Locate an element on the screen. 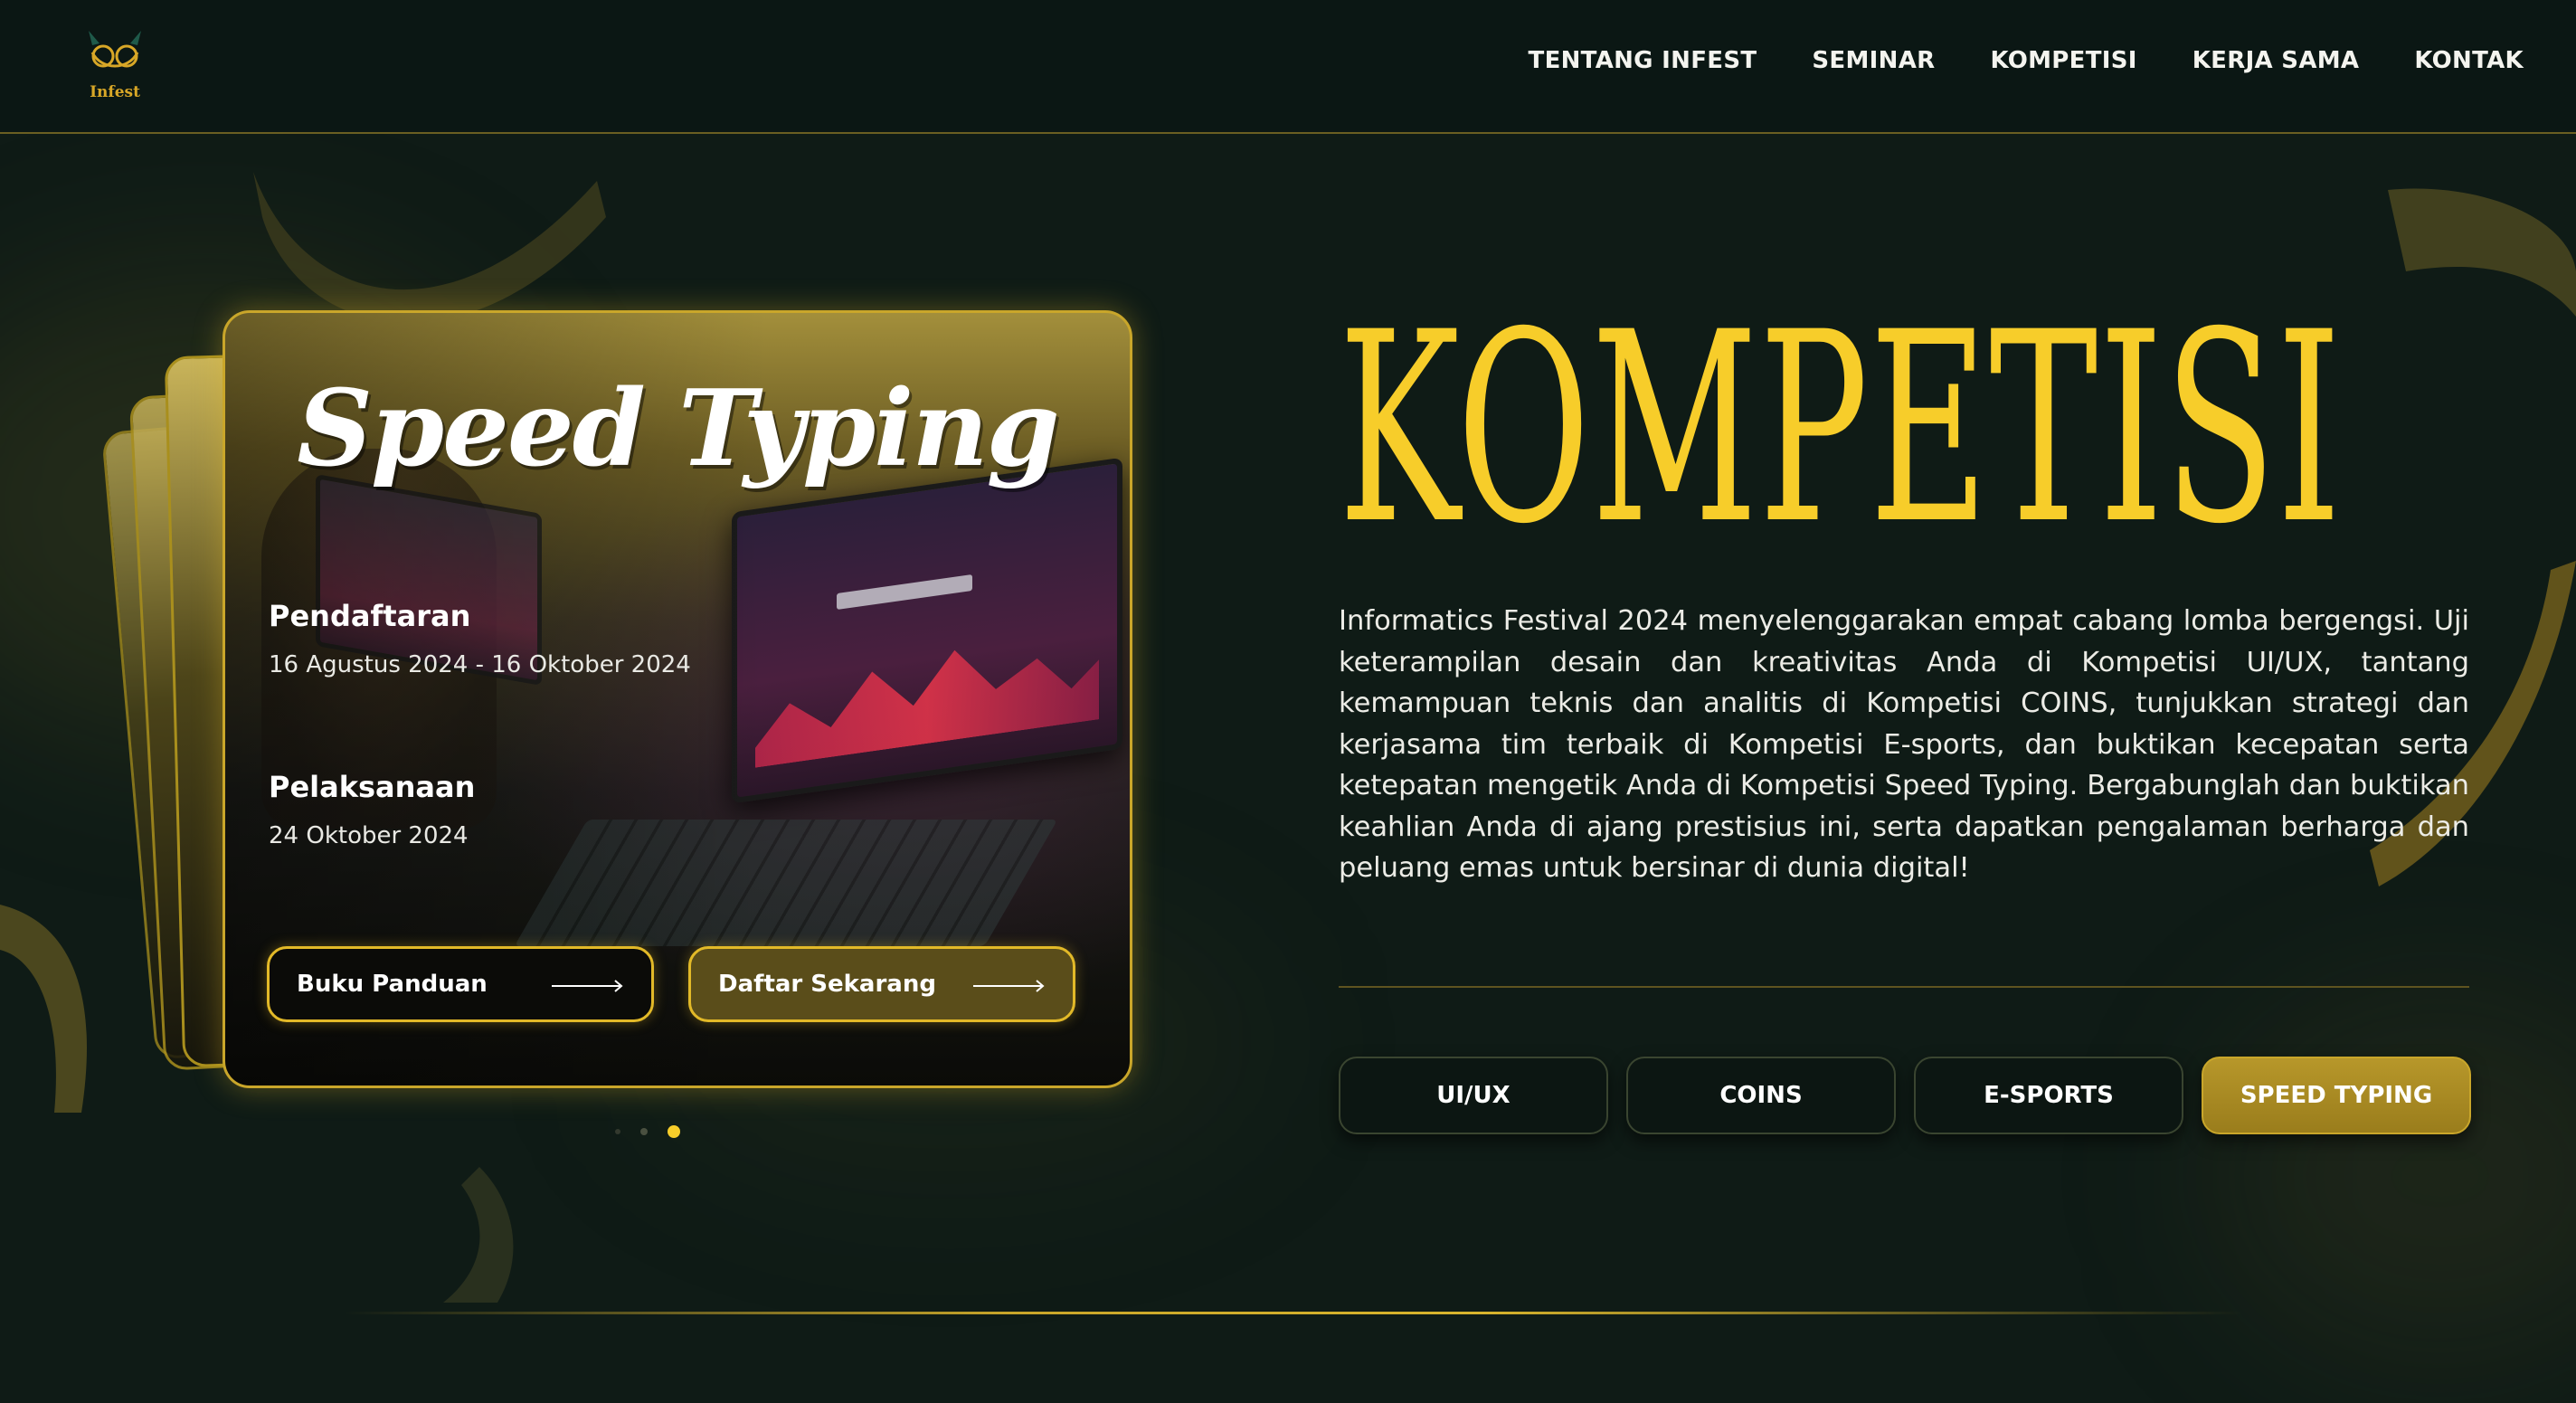 This screenshot has height=1403, width=2576. nav-item-kompetisi: KOMPETISI is located at coordinates (2063, 61).